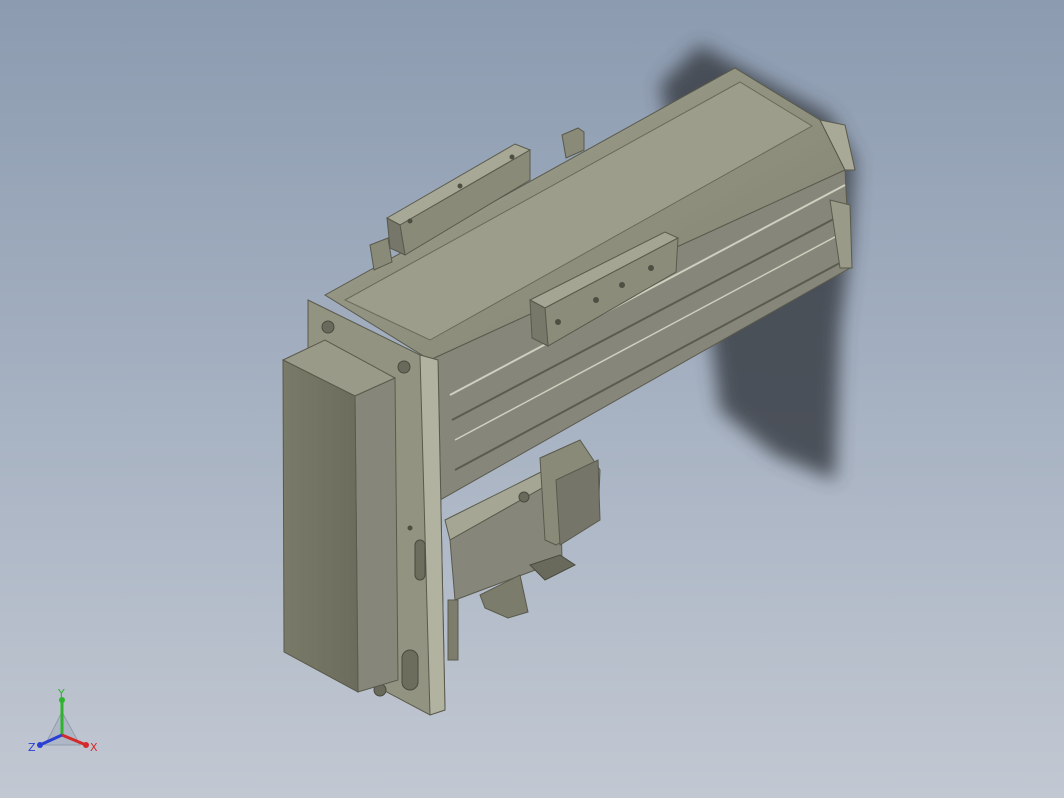  Describe the element at coordinates (94, 747) in the screenshot. I see `x-axis-label: X` at that location.